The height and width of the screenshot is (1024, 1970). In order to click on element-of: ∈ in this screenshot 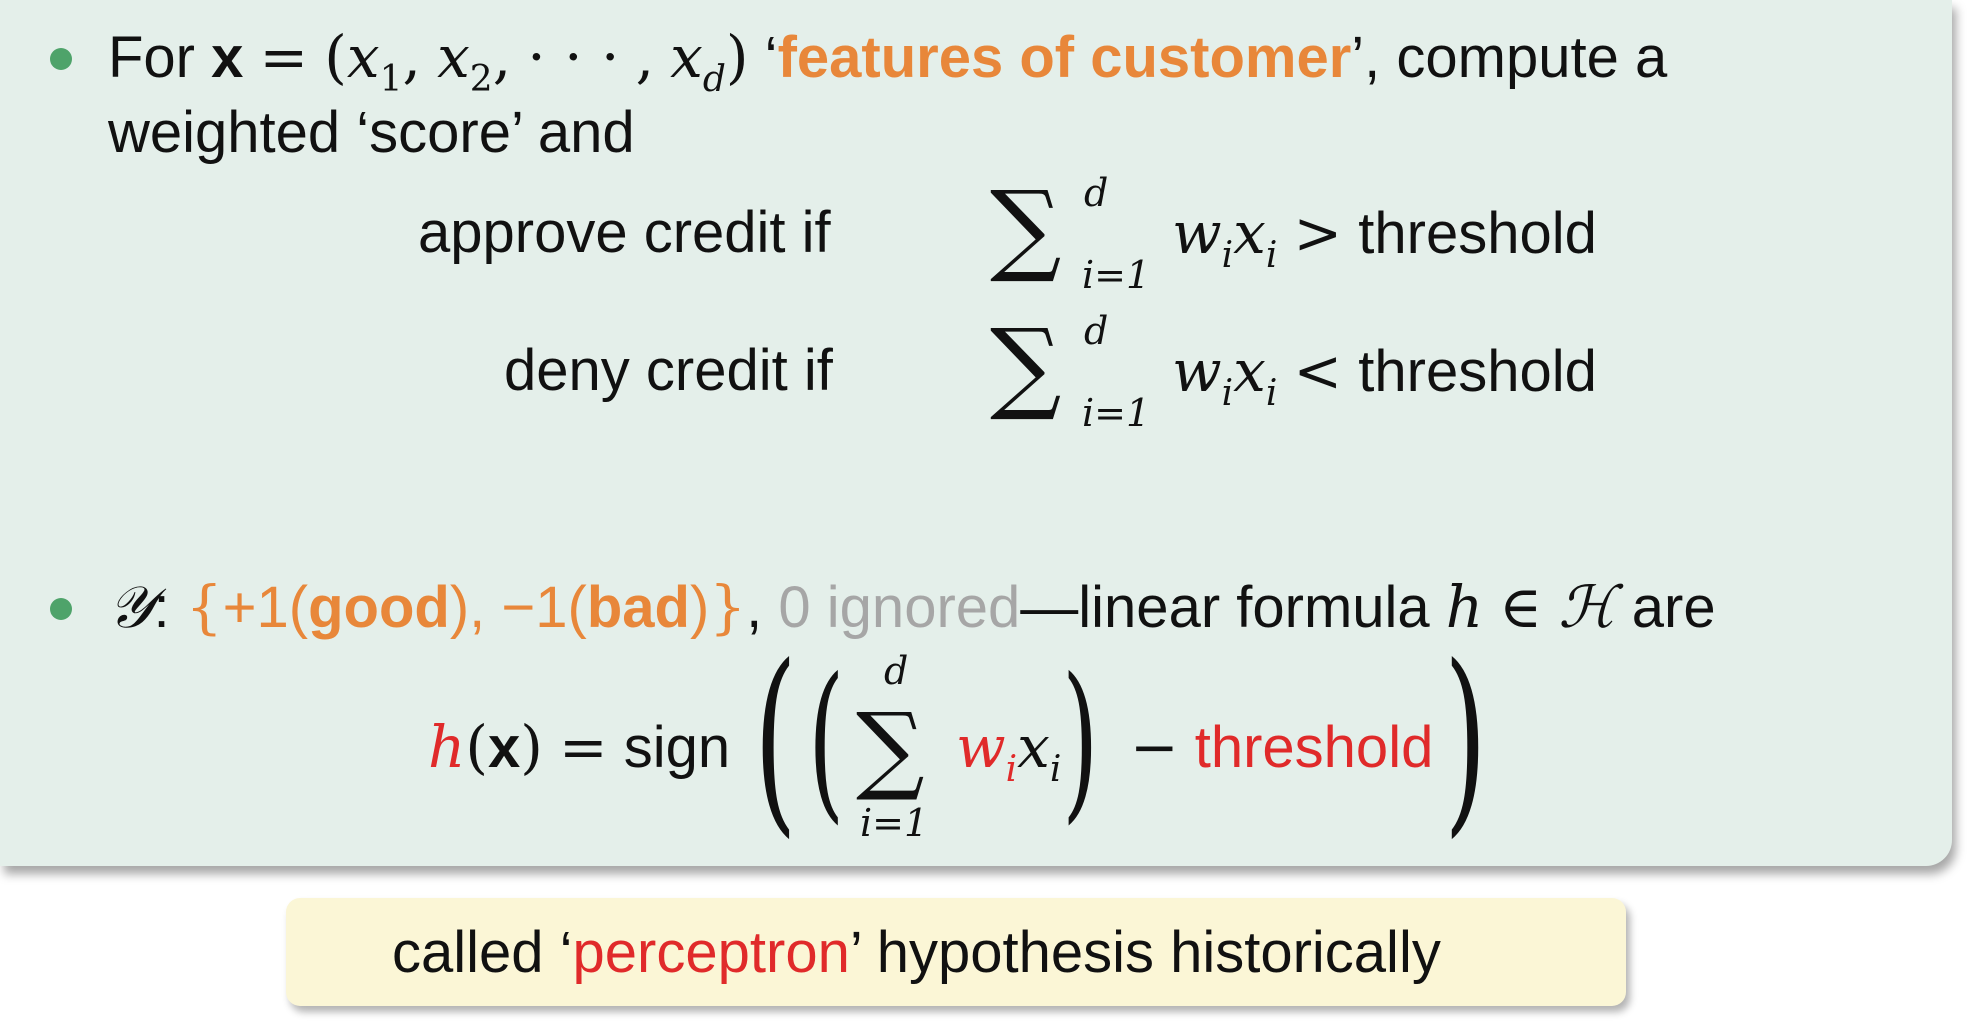, I will do `click(1521, 607)`.